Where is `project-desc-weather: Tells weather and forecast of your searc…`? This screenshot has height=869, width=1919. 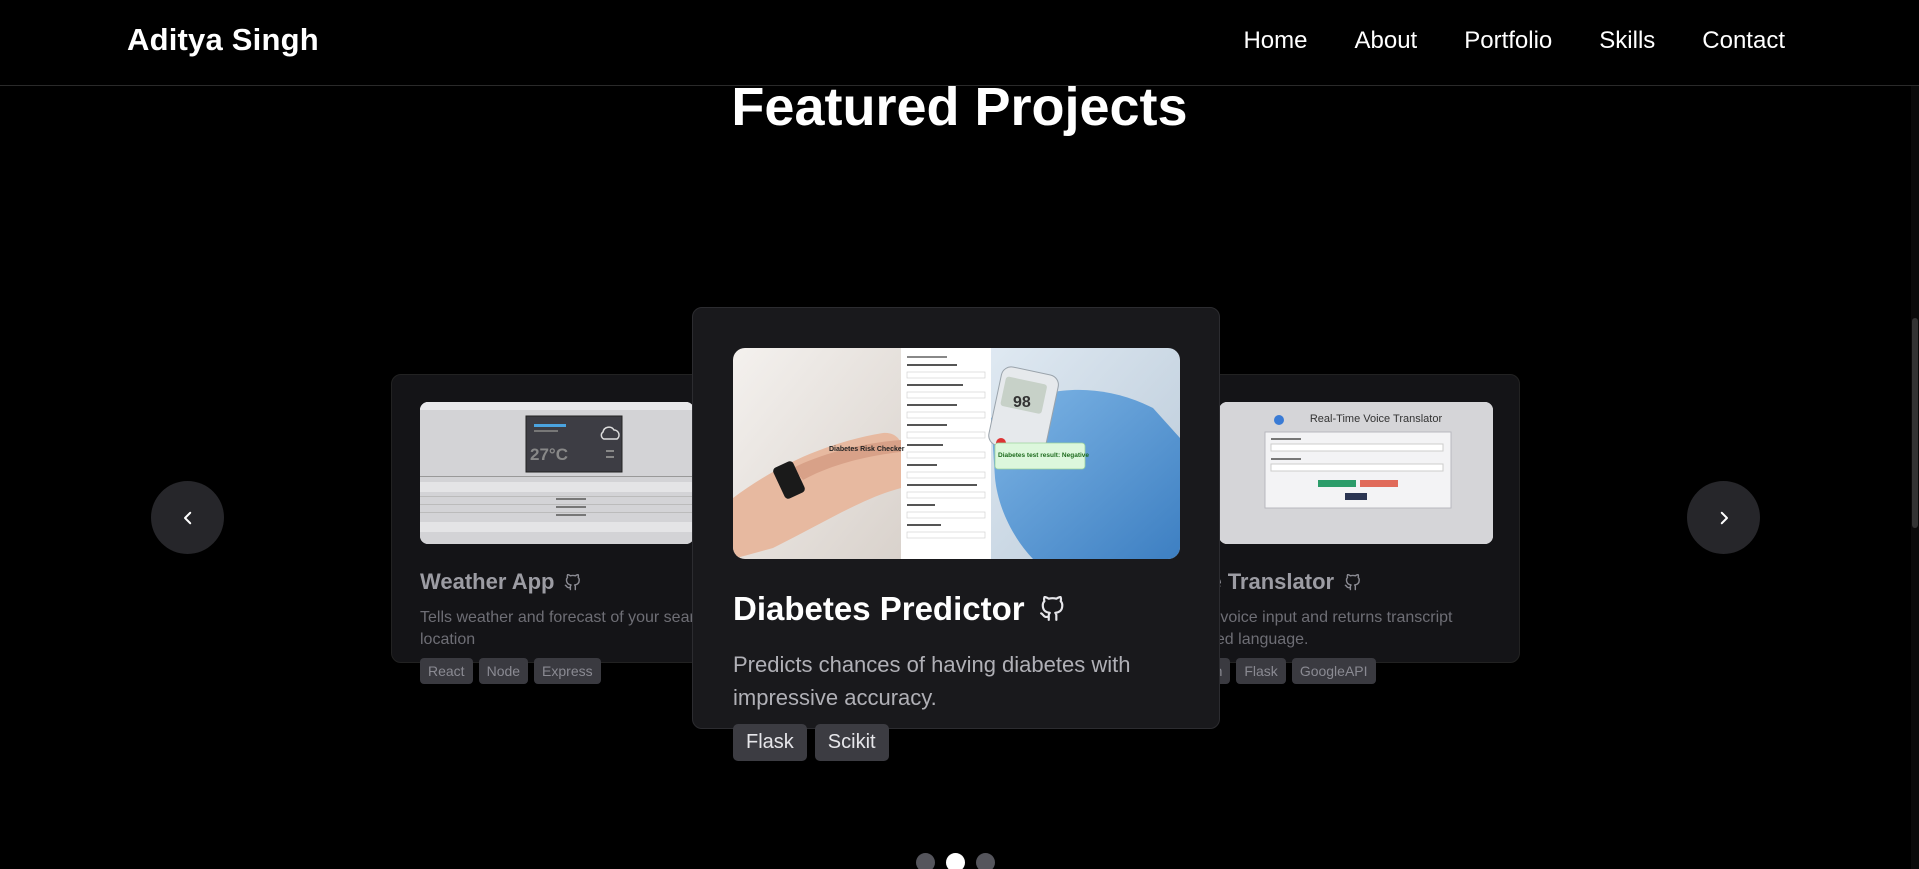 project-desc-weather: Tells weather and forecast of your searc… is located at coordinates (561, 628).